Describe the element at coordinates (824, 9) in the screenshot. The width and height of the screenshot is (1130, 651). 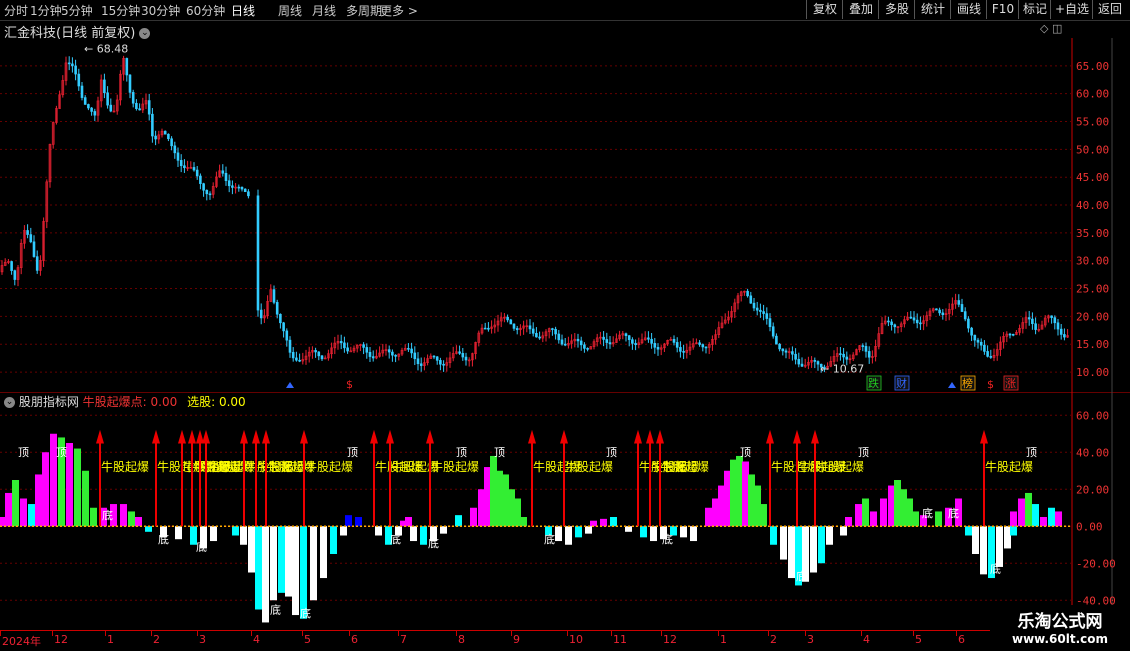
I see `toolbar-button-0: 复权` at that location.